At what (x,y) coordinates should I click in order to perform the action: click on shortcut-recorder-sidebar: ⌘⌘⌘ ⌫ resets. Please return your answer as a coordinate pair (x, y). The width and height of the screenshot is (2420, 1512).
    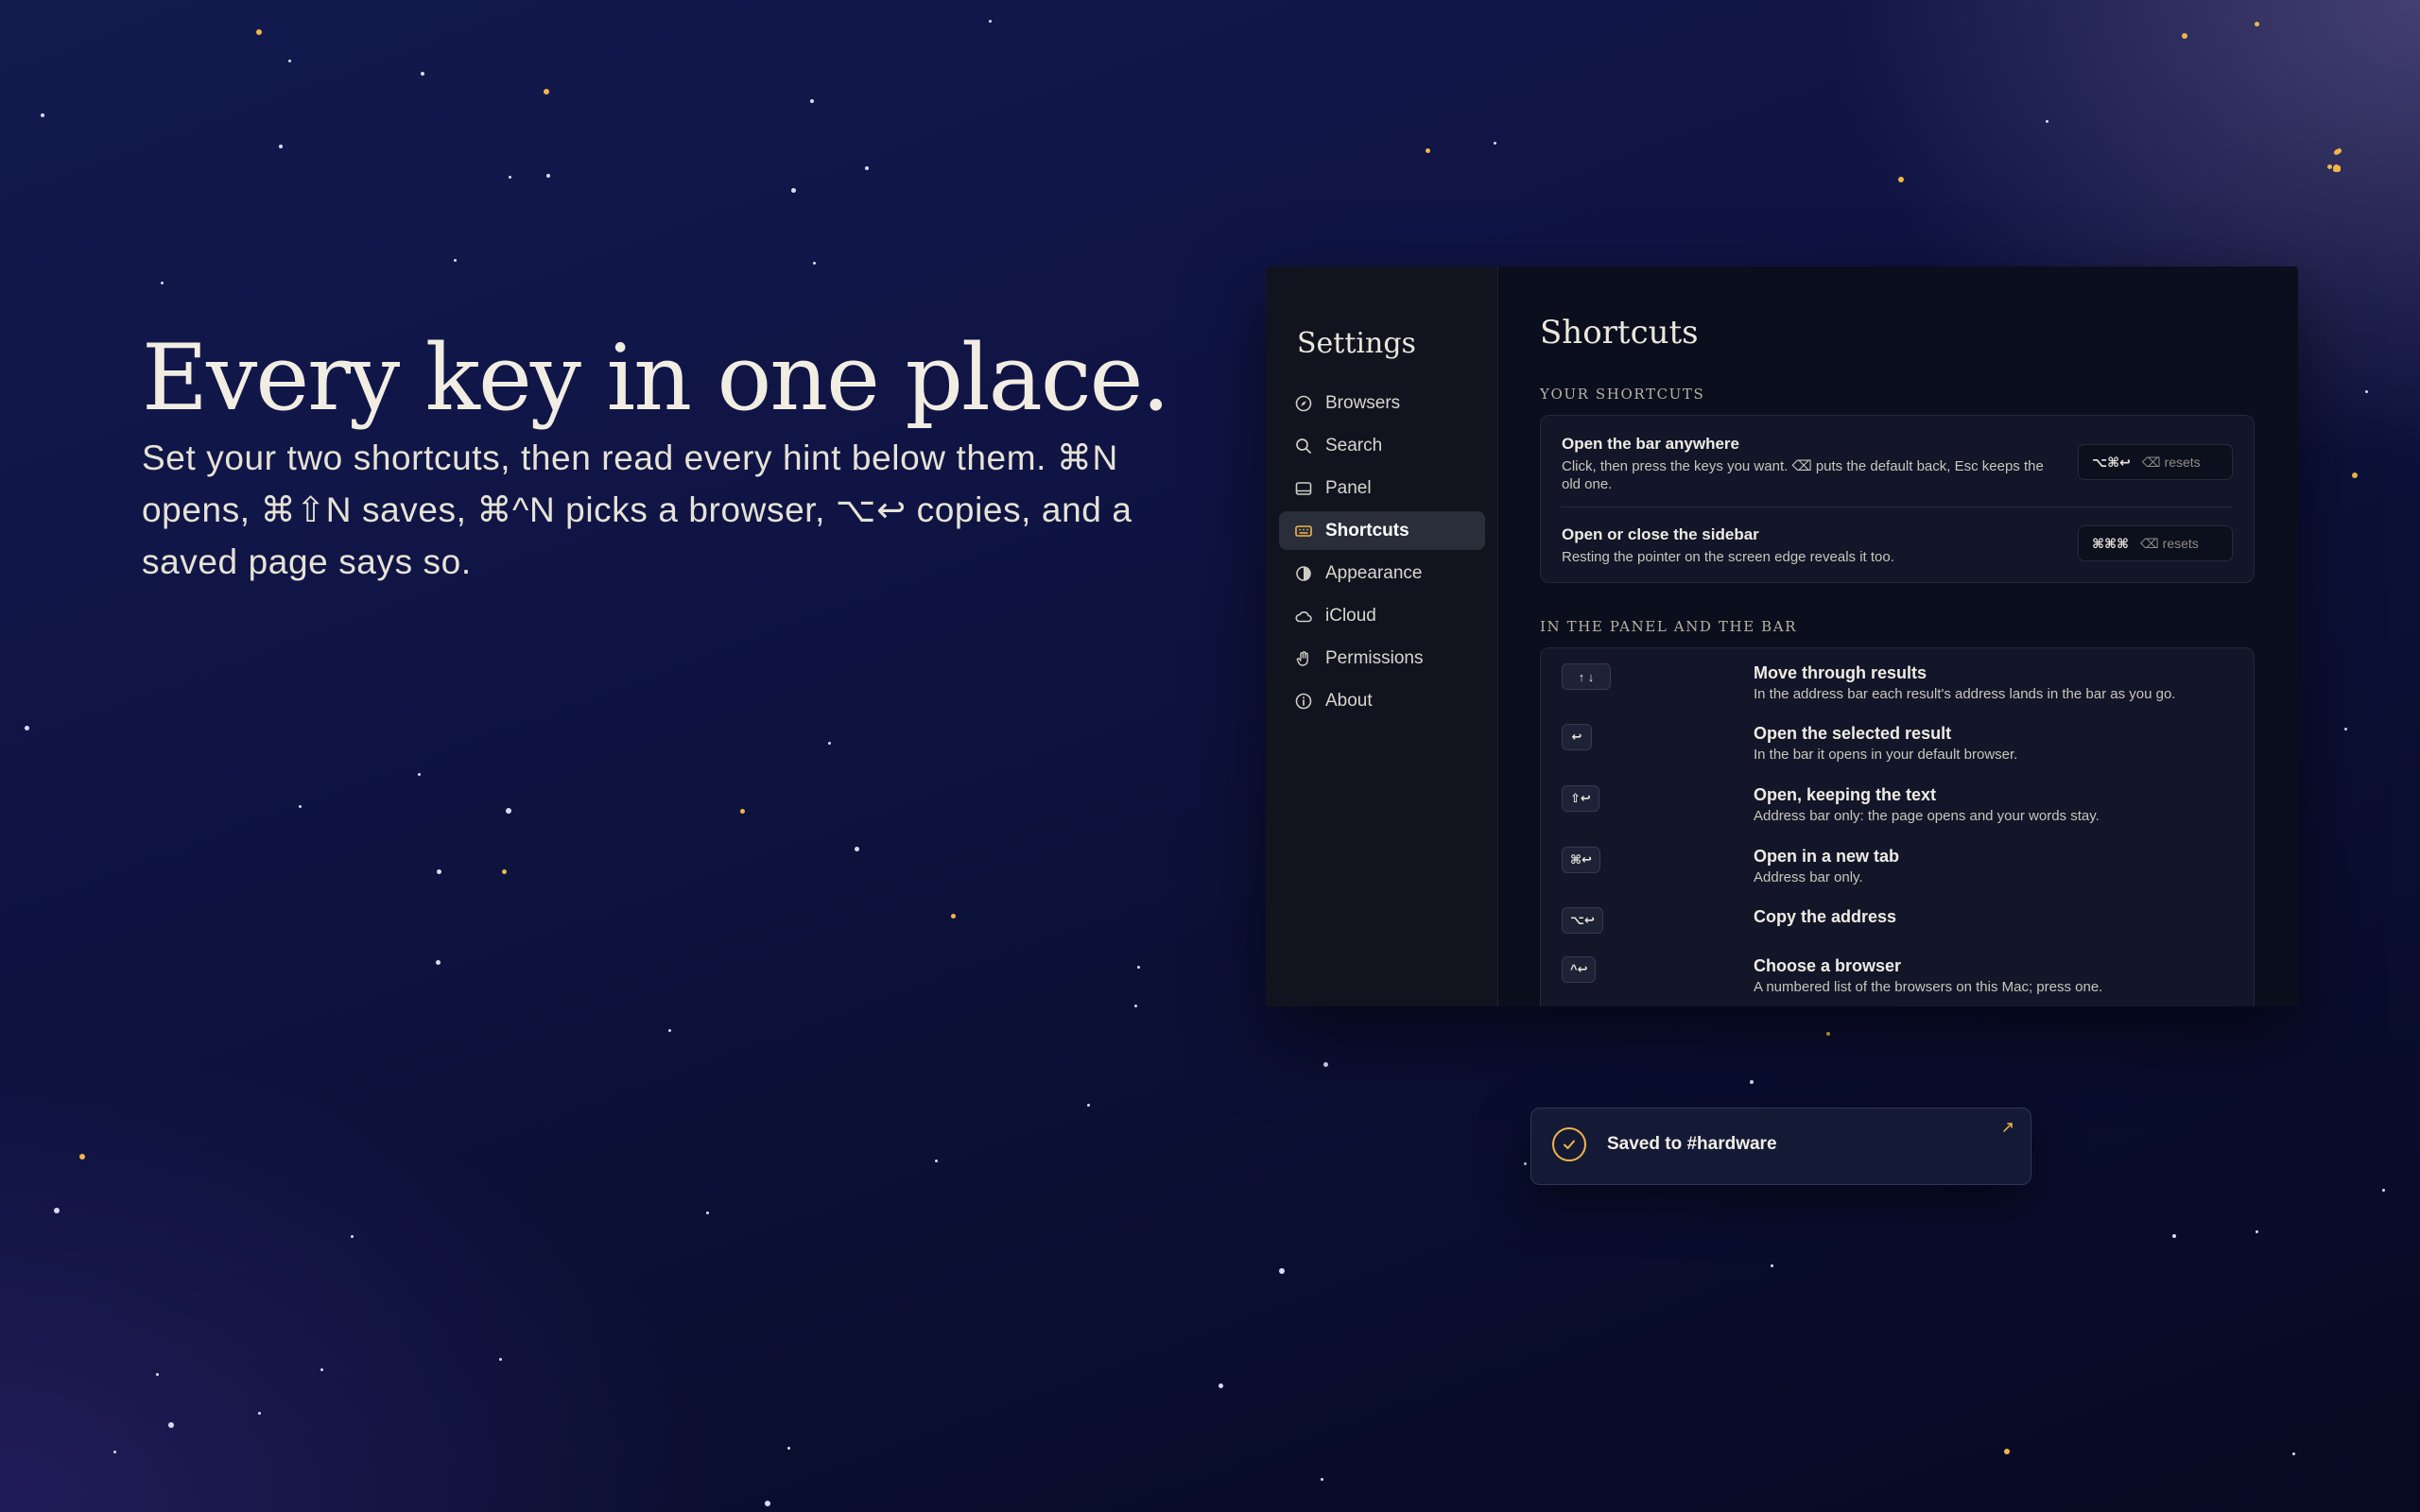
    Looking at the image, I should click on (2155, 543).